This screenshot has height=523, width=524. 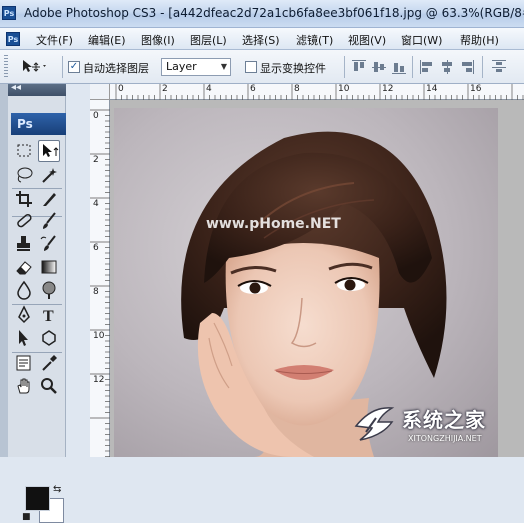 I want to click on ruler-origin, so click(x=100, y=92).